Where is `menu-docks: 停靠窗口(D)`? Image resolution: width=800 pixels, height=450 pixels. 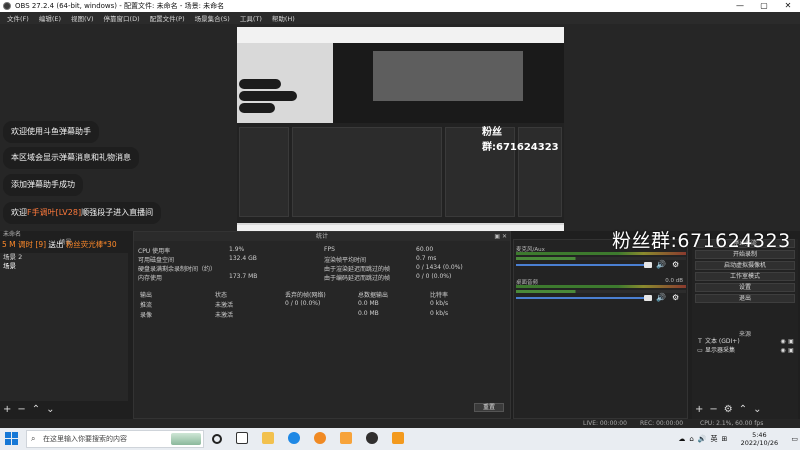 menu-docks: 停靠窗口(D) is located at coordinates (122, 18).